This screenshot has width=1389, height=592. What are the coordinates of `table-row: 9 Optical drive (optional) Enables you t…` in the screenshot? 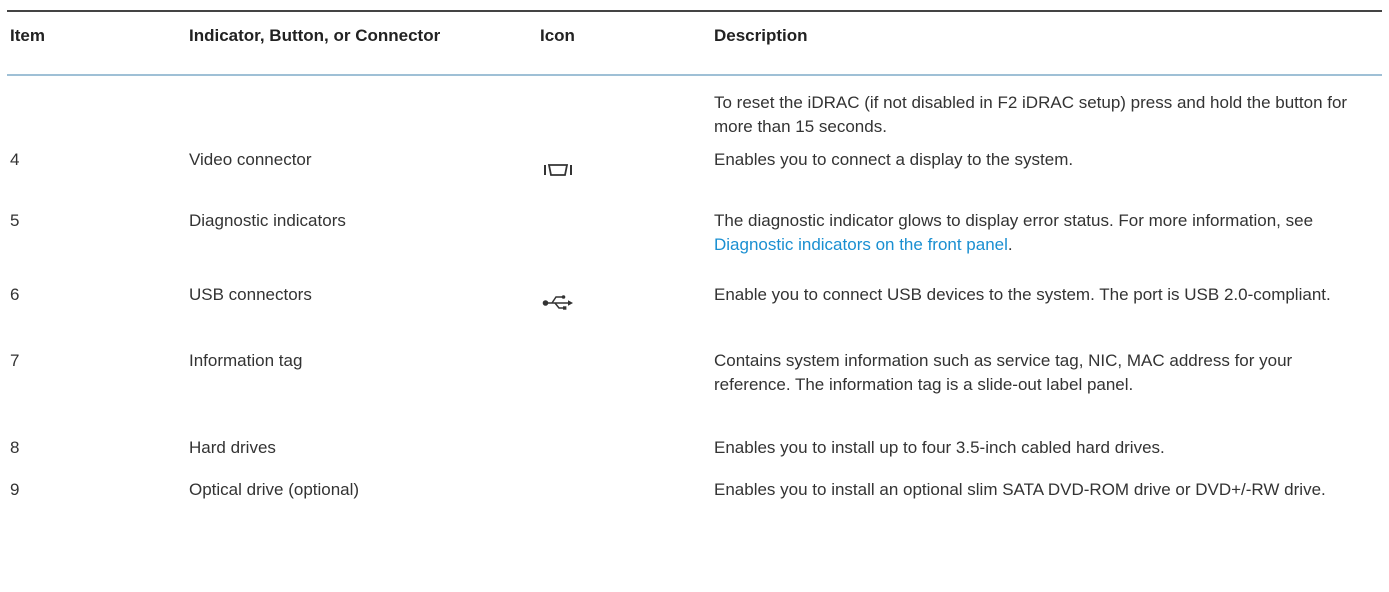 It's located at (694, 502).